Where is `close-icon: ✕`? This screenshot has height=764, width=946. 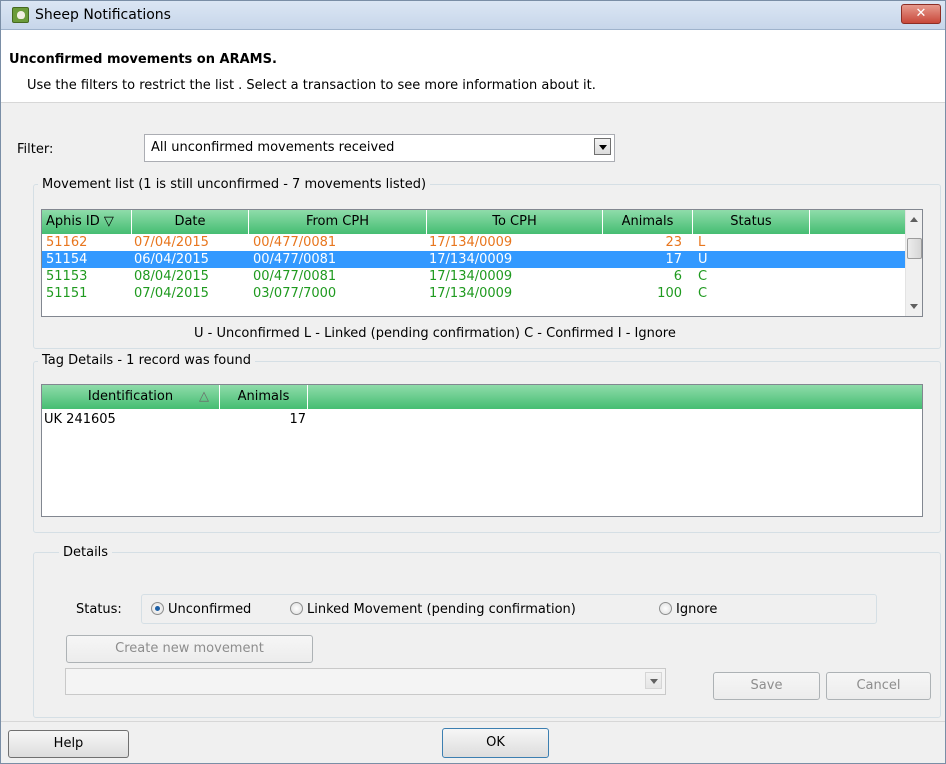
close-icon: ✕ is located at coordinates (921, 13).